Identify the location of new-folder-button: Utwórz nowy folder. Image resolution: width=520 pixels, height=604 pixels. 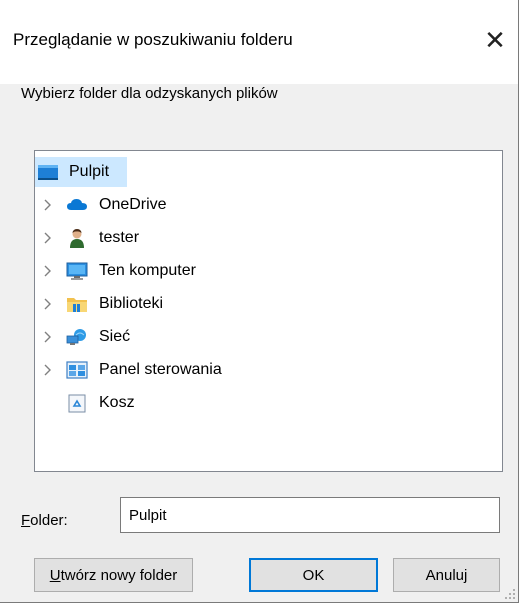
(113, 575).